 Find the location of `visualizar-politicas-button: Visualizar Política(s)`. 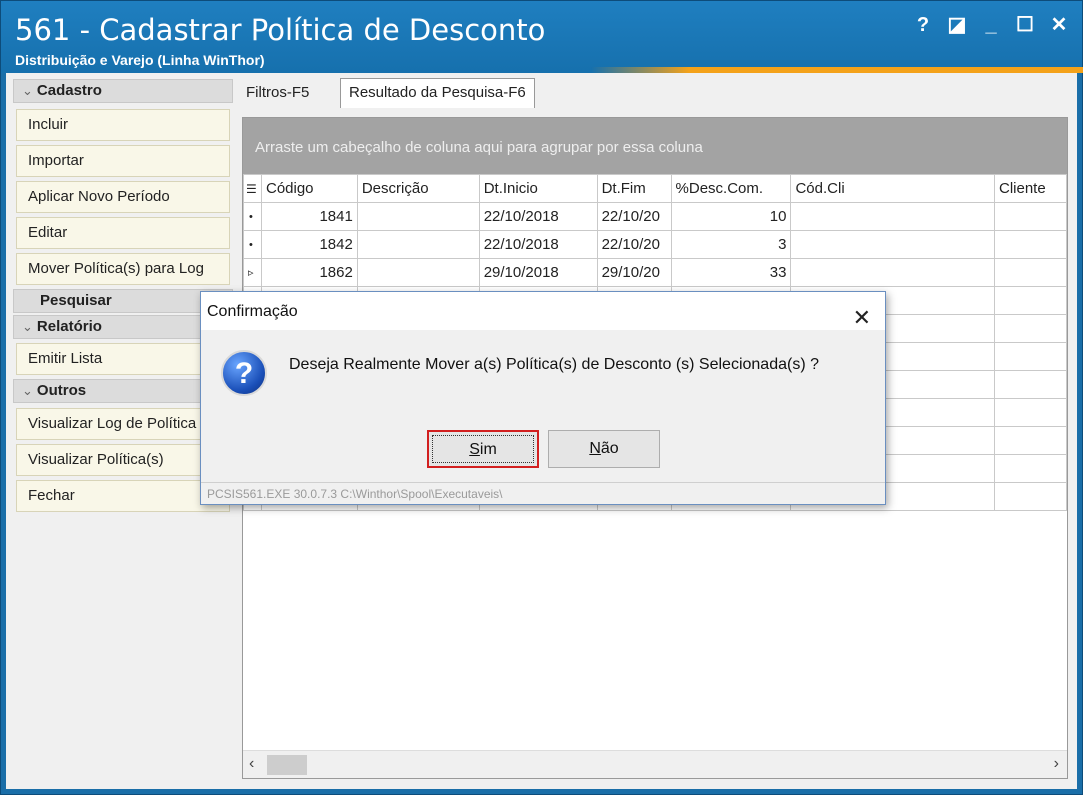

visualizar-politicas-button: Visualizar Política(s) is located at coordinates (123, 460).